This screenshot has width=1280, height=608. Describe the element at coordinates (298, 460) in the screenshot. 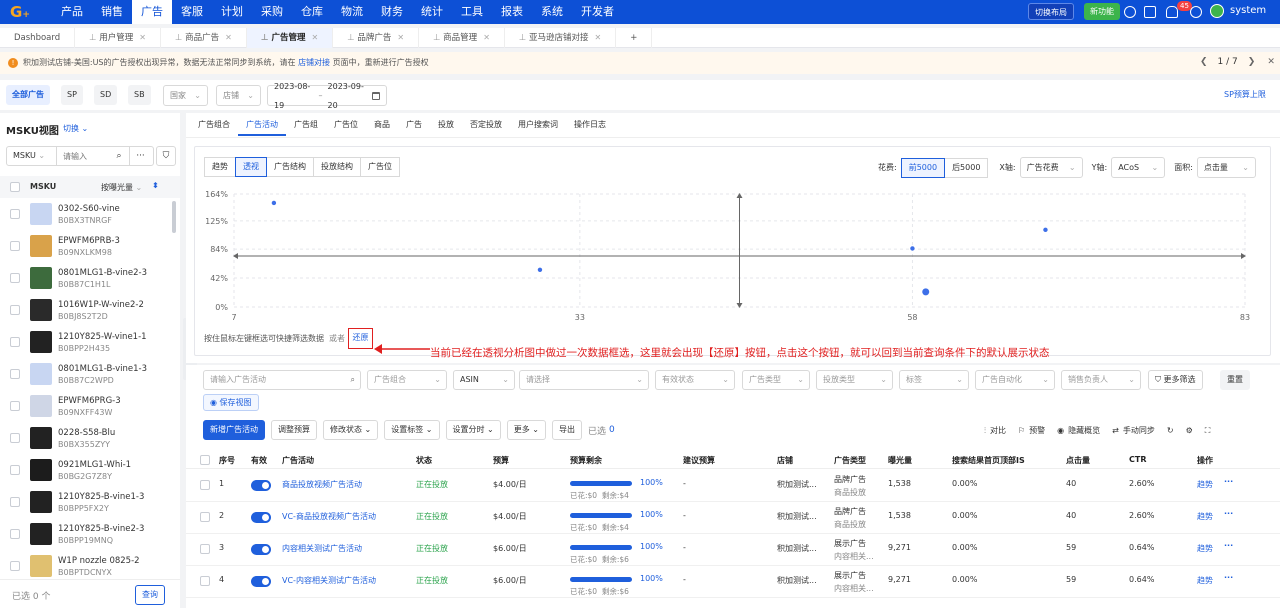

I see `column-header: 广告活动` at that location.